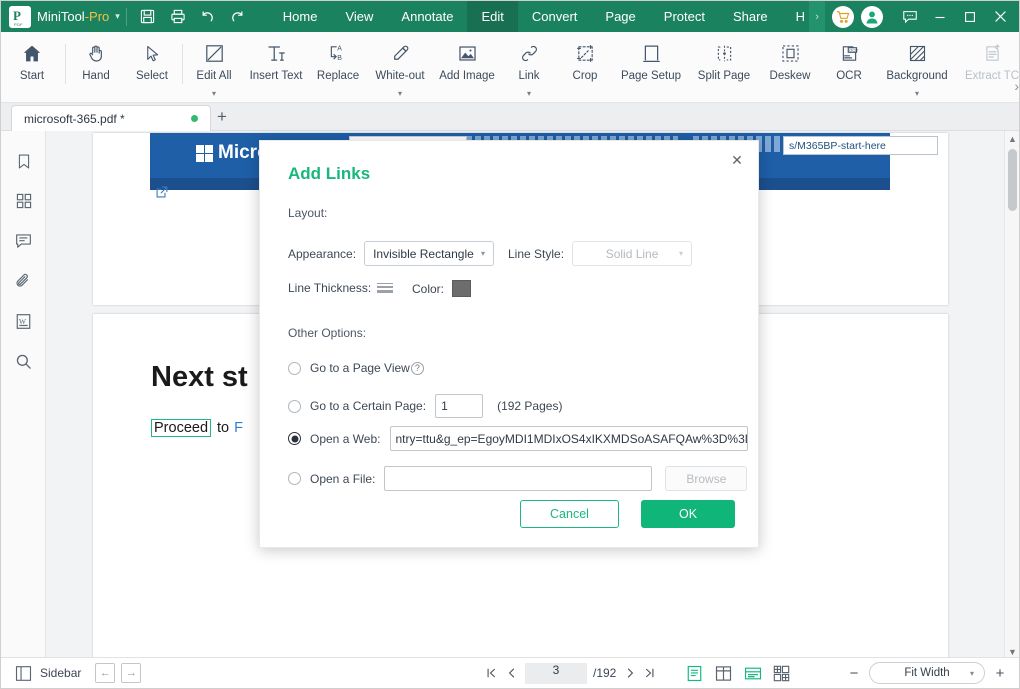 The height and width of the screenshot is (689, 1020). What do you see at coordinates (511, 673) in the screenshot?
I see `previous-page-button` at bounding box center [511, 673].